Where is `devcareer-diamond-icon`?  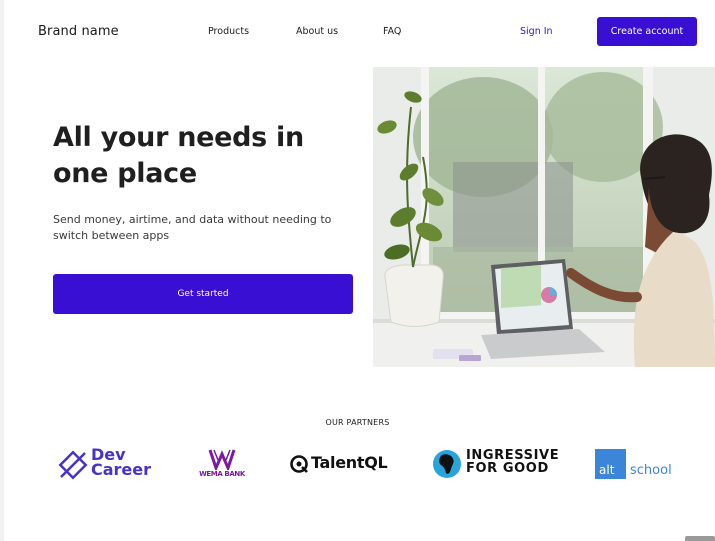
devcareer-diamond-icon is located at coordinates (73, 465).